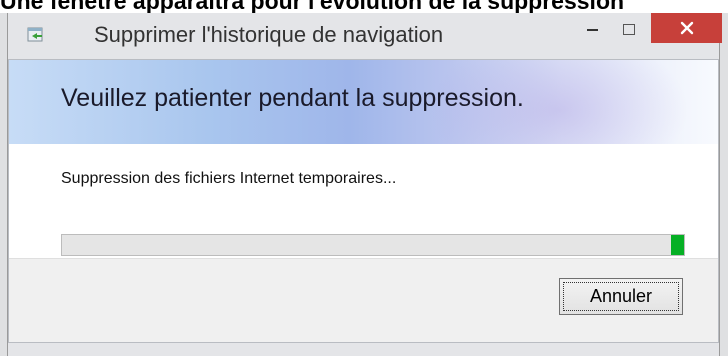 The image size is (728, 356). What do you see at coordinates (269, 34) in the screenshot?
I see `window-title: Supprimer l'historique de navigation` at bounding box center [269, 34].